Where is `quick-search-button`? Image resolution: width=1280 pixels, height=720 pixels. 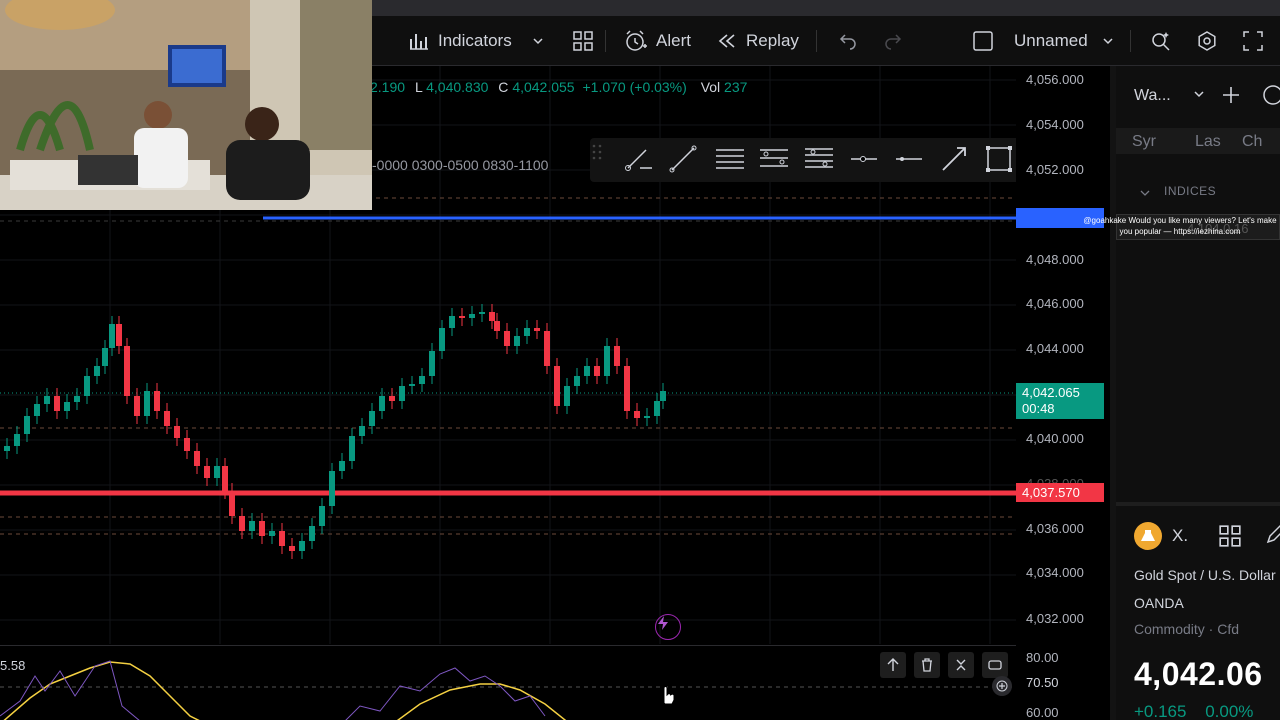 quick-search-button is located at coordinates (1161, 41).